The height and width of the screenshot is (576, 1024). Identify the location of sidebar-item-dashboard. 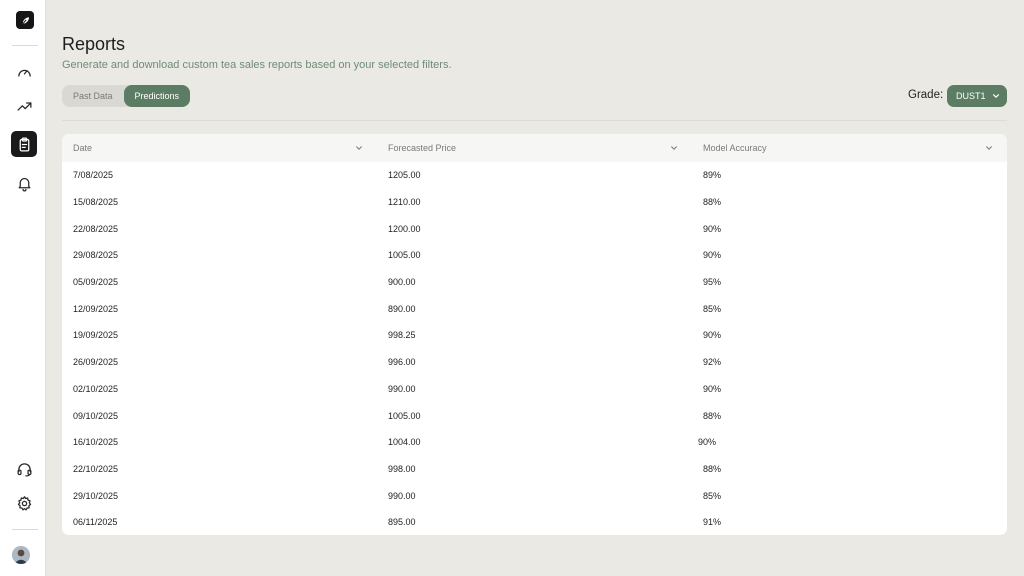
(24, 72).